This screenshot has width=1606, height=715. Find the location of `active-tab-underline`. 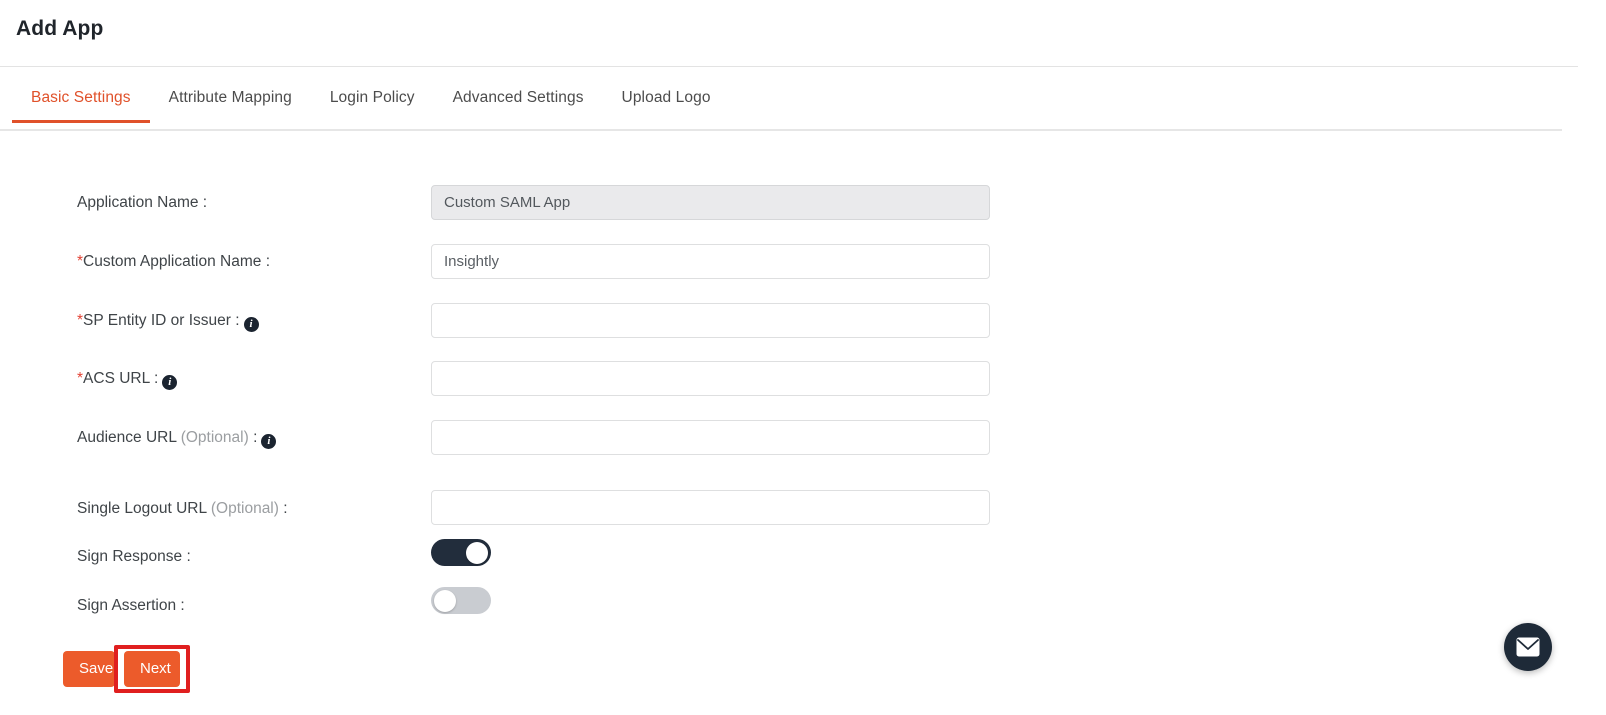

active-tab-underline is located at coordinates (81, 121).